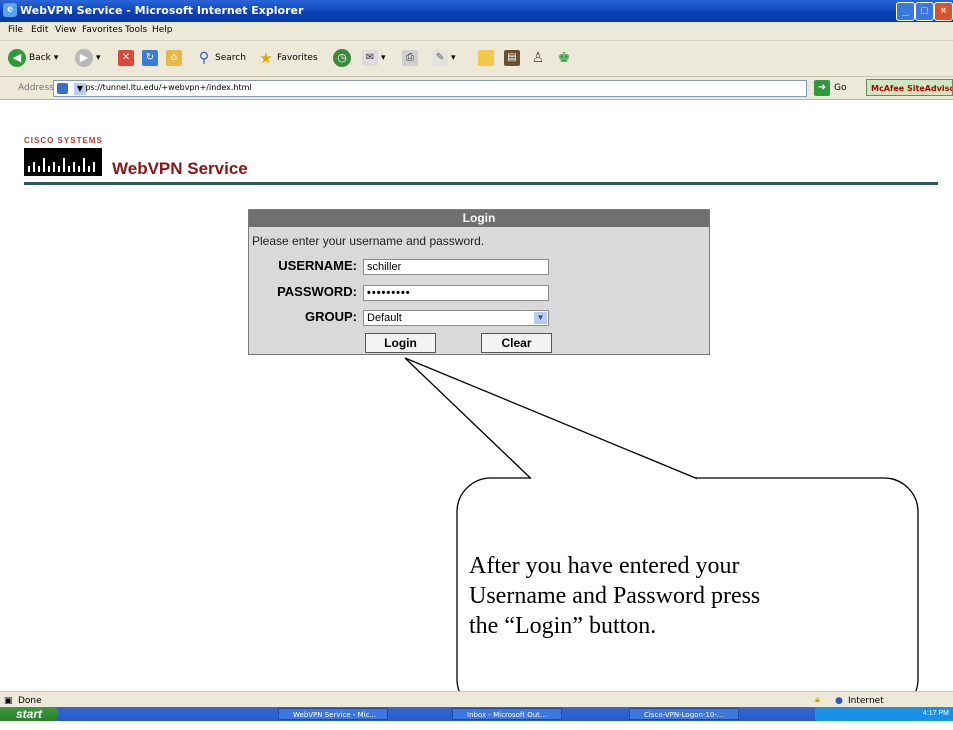 The height and width of the screenshot is (730, 953). What do you see at coordinates (8, 701) in the screenshot?
I see `status-page-icon: ▣` at bounding box center [8, 701].